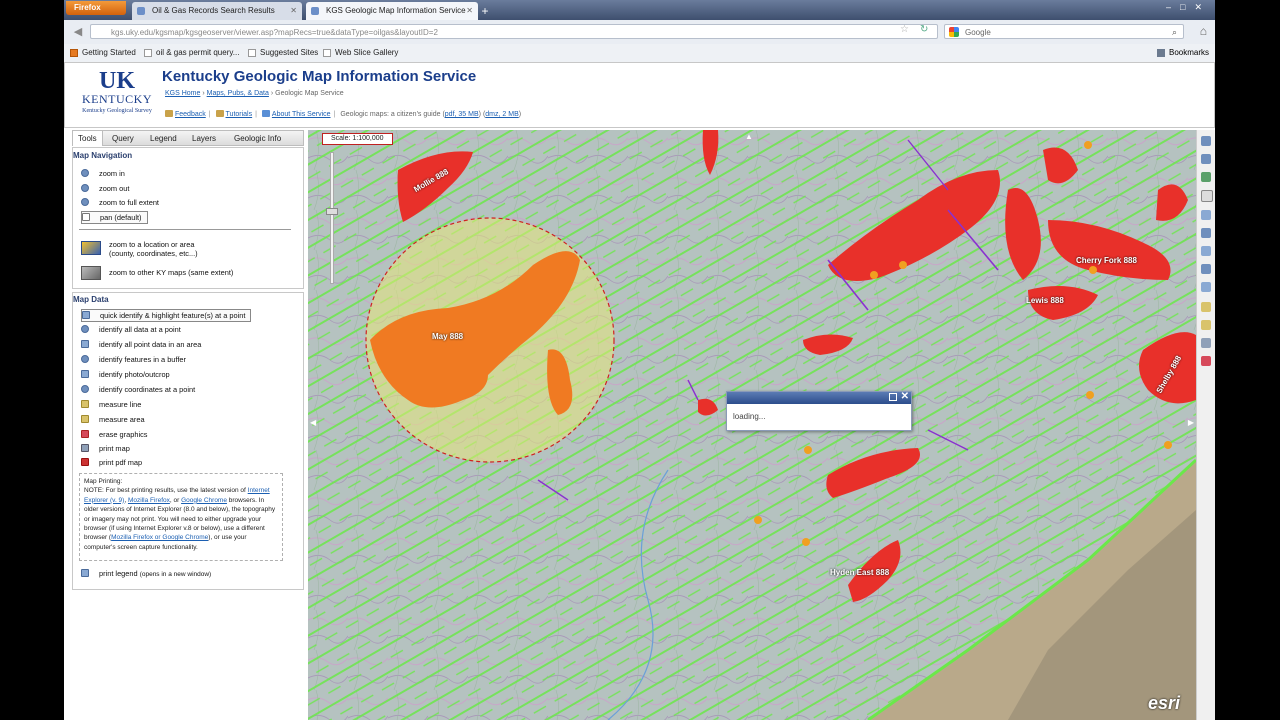  I want to click on zoom-slider, so click(332, 218).